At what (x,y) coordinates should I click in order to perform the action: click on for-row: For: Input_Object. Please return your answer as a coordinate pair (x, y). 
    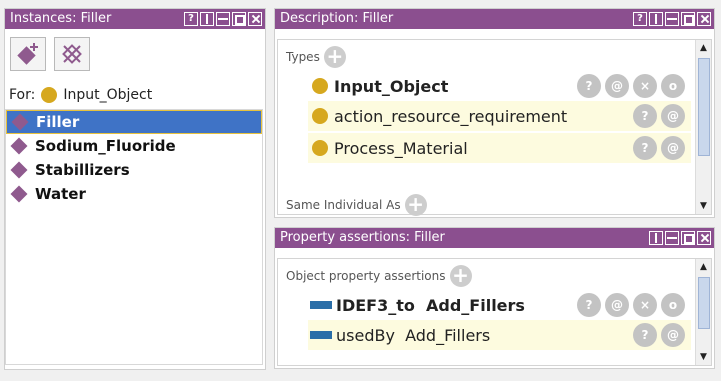
    Looking at the image, I should click on (80, 95).